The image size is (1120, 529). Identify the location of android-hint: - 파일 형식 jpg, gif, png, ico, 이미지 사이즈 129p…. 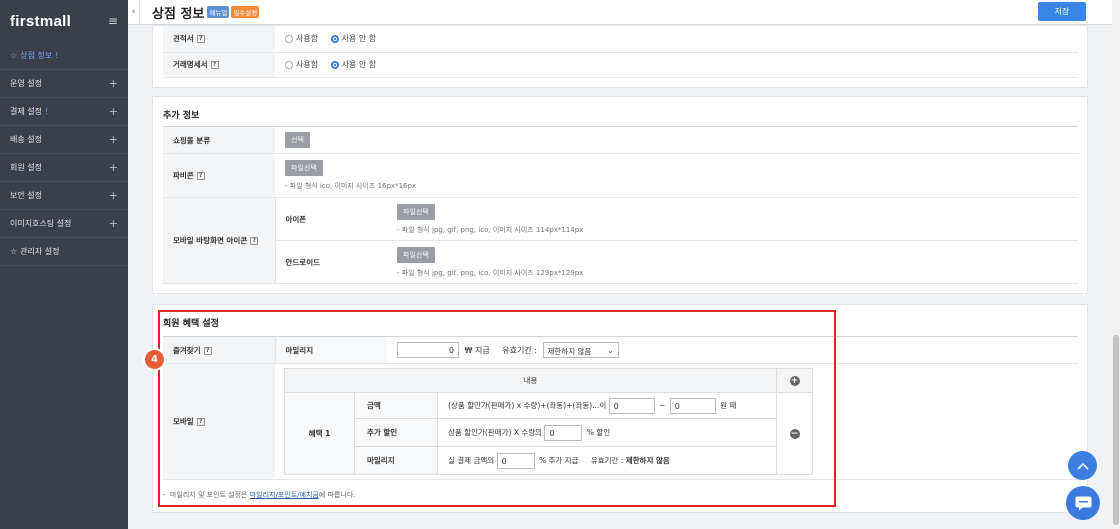
(490, 272).